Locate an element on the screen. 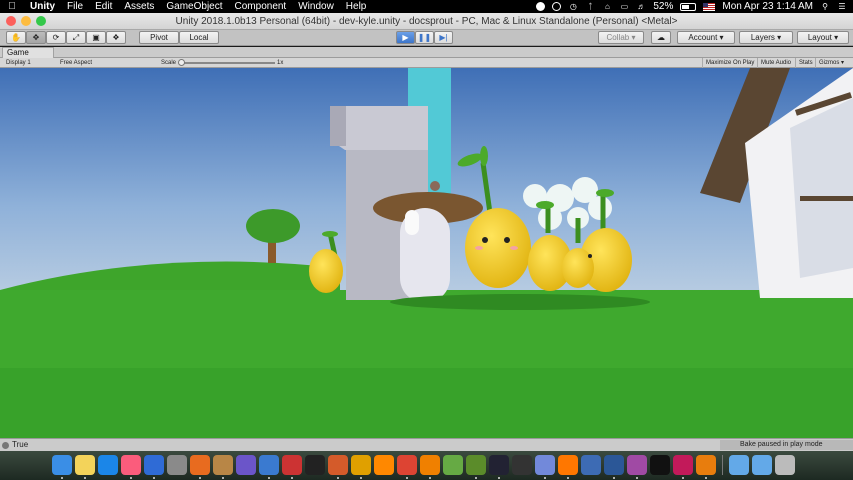 The image size is (853, 480). close-window-icon is located at coordinates (11, 21).